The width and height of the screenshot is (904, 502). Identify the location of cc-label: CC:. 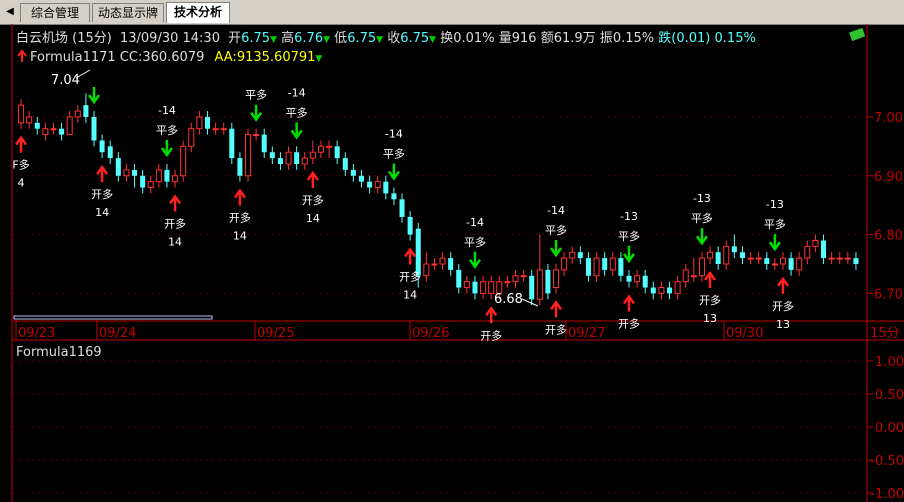
(131, 57).